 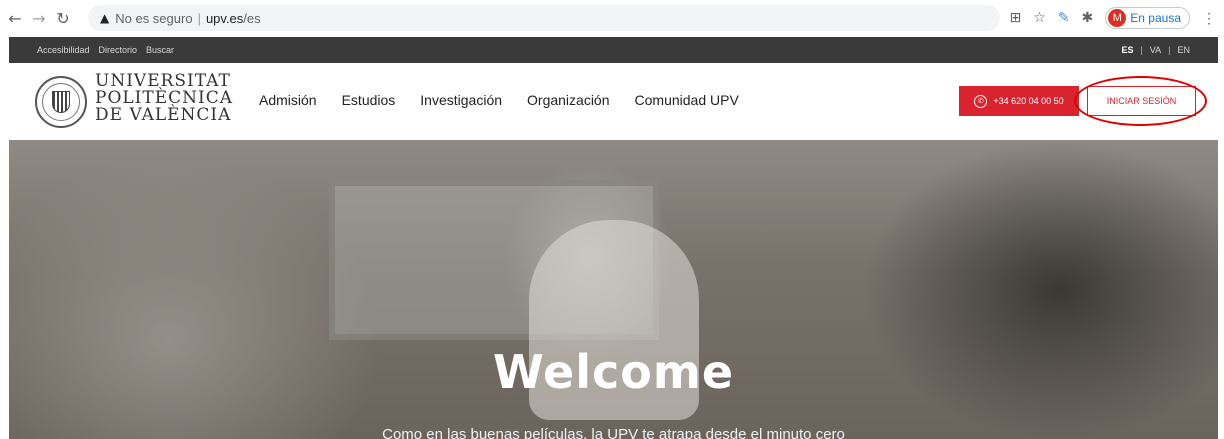 What do you see at coordinates (981, 101) in the screenshot?
I see `whatsapp-icon: ✆` at bounding box center [981, 101].